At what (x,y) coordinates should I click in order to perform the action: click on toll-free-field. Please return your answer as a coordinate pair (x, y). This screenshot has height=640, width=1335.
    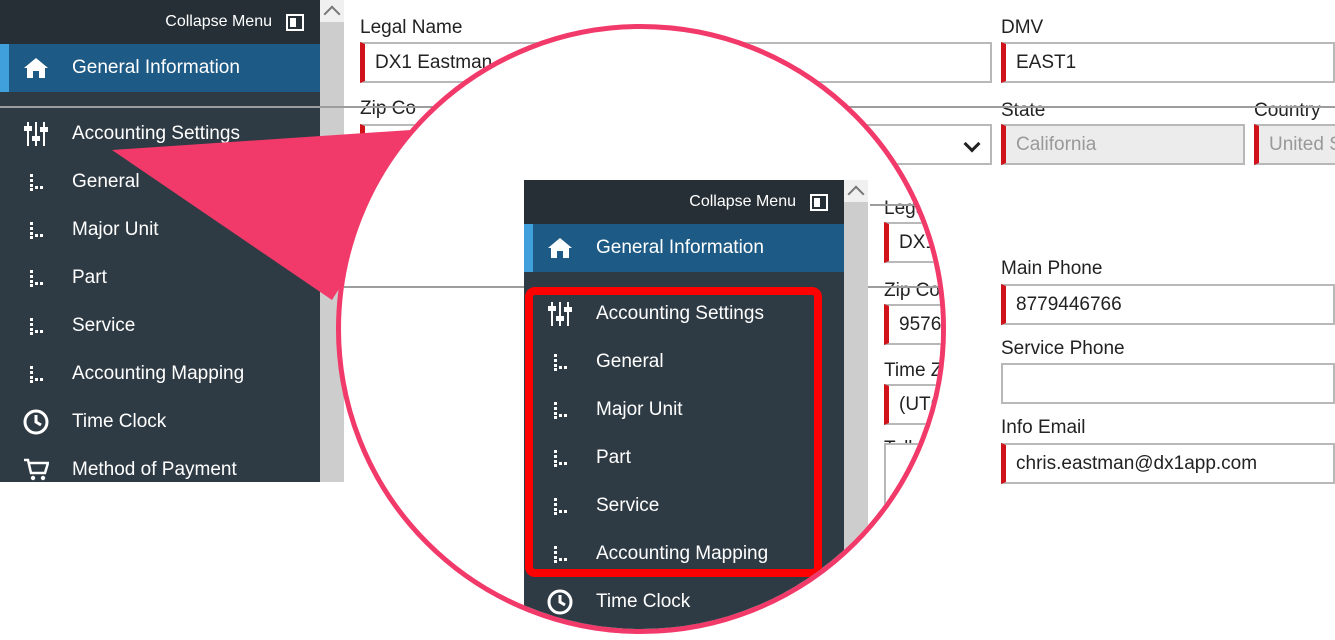
    Looking at the image, I should click on (912, 474).